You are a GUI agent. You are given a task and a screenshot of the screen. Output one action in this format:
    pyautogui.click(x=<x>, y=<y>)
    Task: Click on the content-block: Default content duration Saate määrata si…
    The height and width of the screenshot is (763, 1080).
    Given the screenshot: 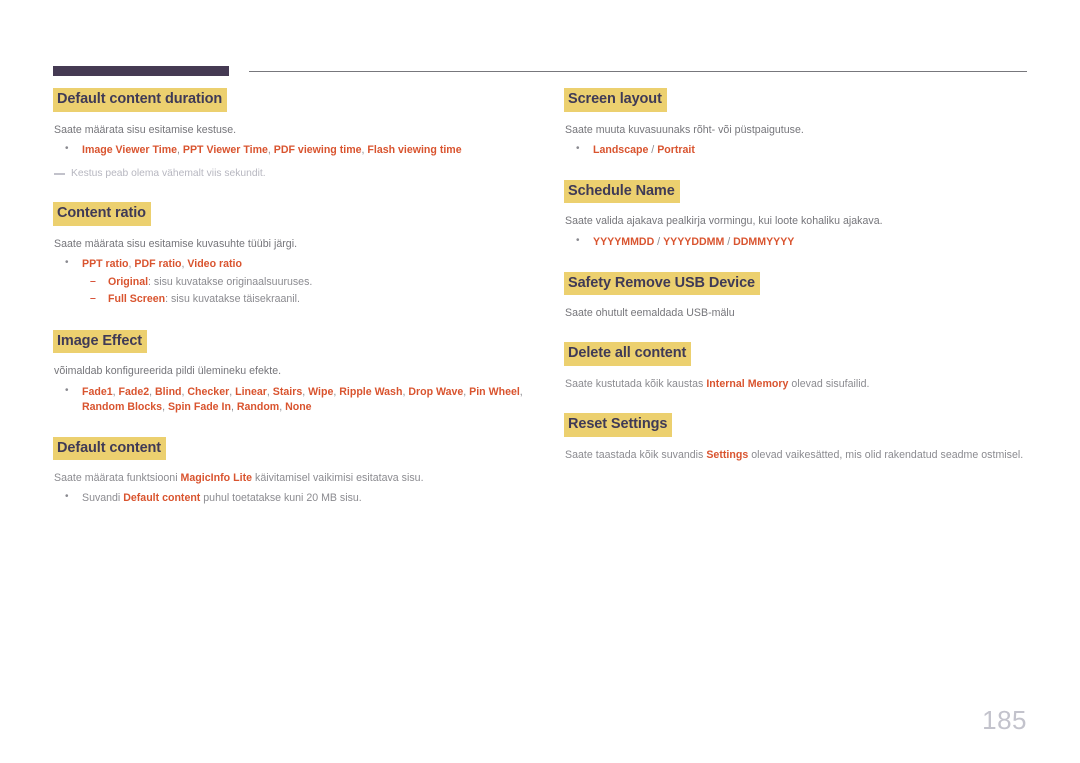 What is the action you would take?
    pyautogui.click(x=293, y=134)
    